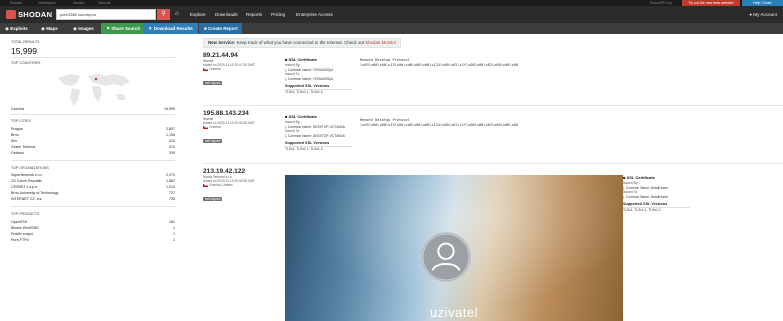  I want to click on create-report-button: ■ Create Report, so click(220, 28).